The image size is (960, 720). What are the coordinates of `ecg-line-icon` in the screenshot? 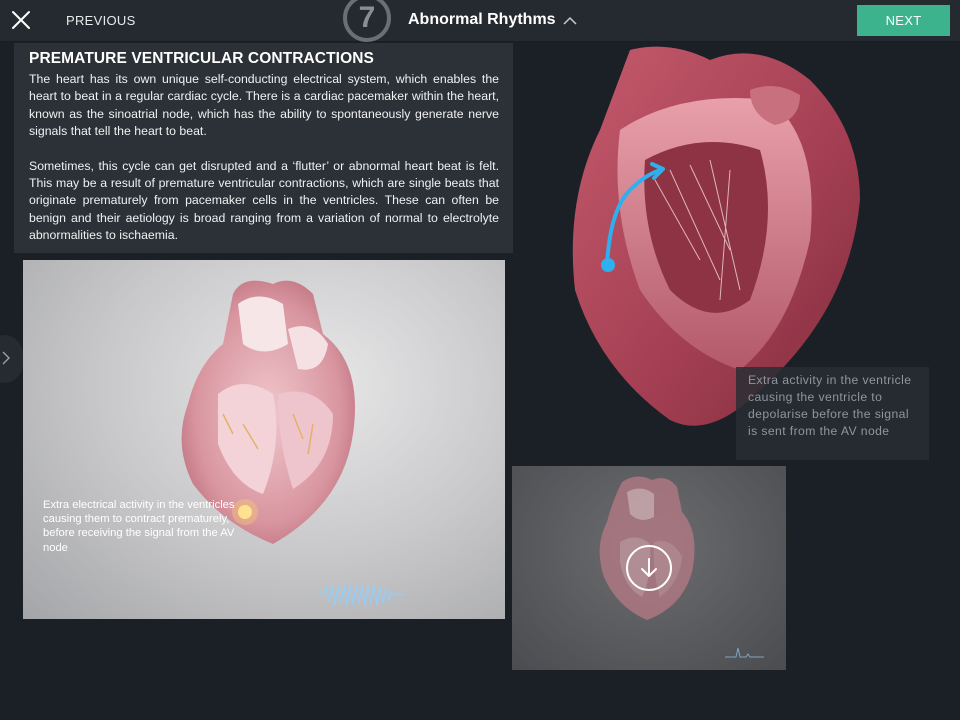 It's located at (744, 652).